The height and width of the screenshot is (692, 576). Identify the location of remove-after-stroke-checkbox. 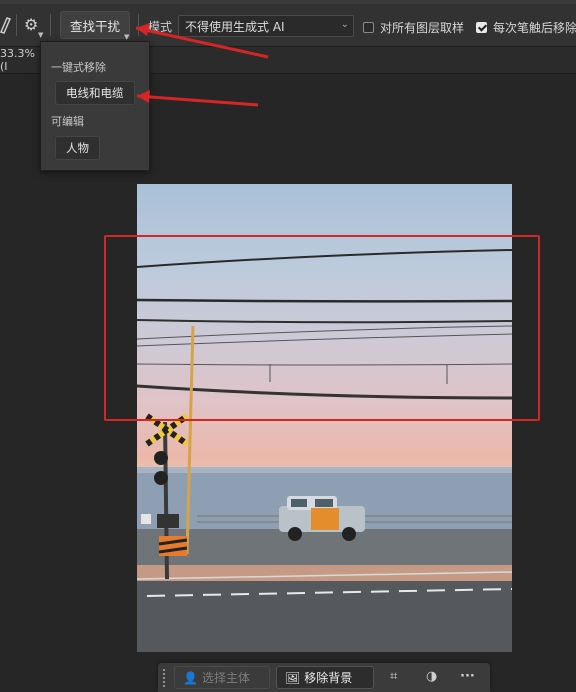
(481, 27).